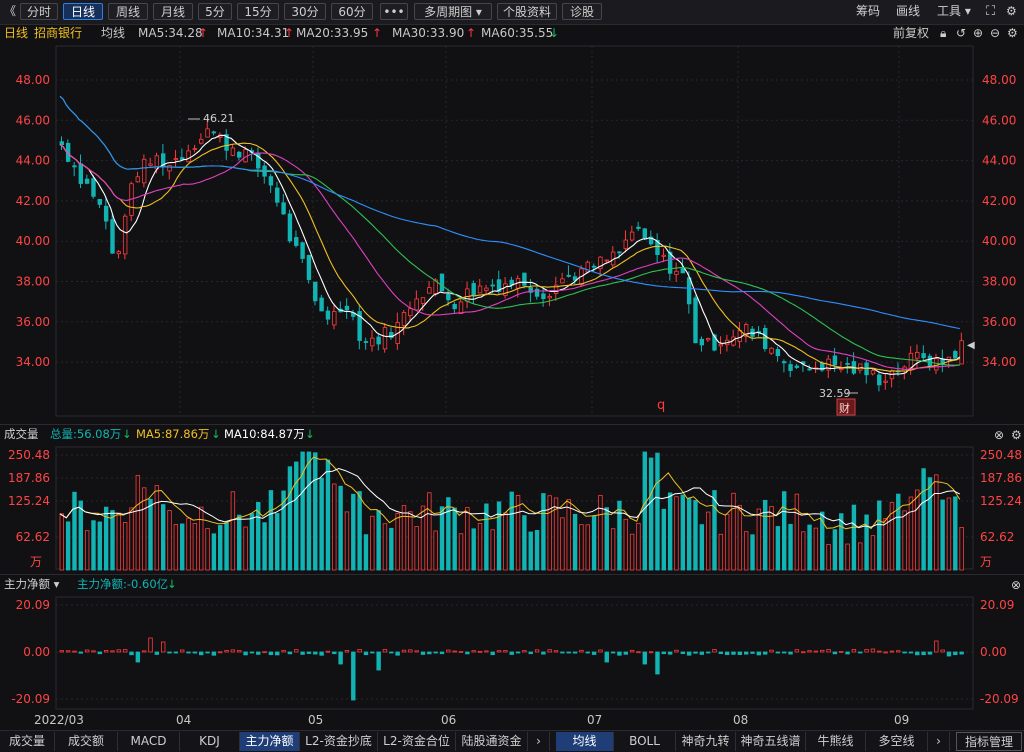  Describe the element at coordinates (10, 11) in the screenshot. I see `back-arrow-icon: 《` at that location.